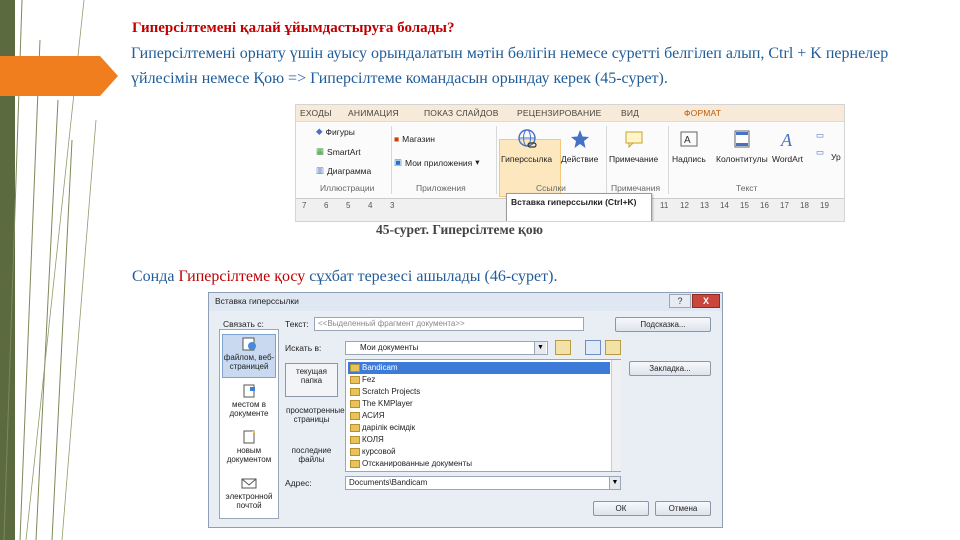 Image resolution: width=960 pixels, height=540 pixels. I want to click on action-button: Действие, so click(579, 146).